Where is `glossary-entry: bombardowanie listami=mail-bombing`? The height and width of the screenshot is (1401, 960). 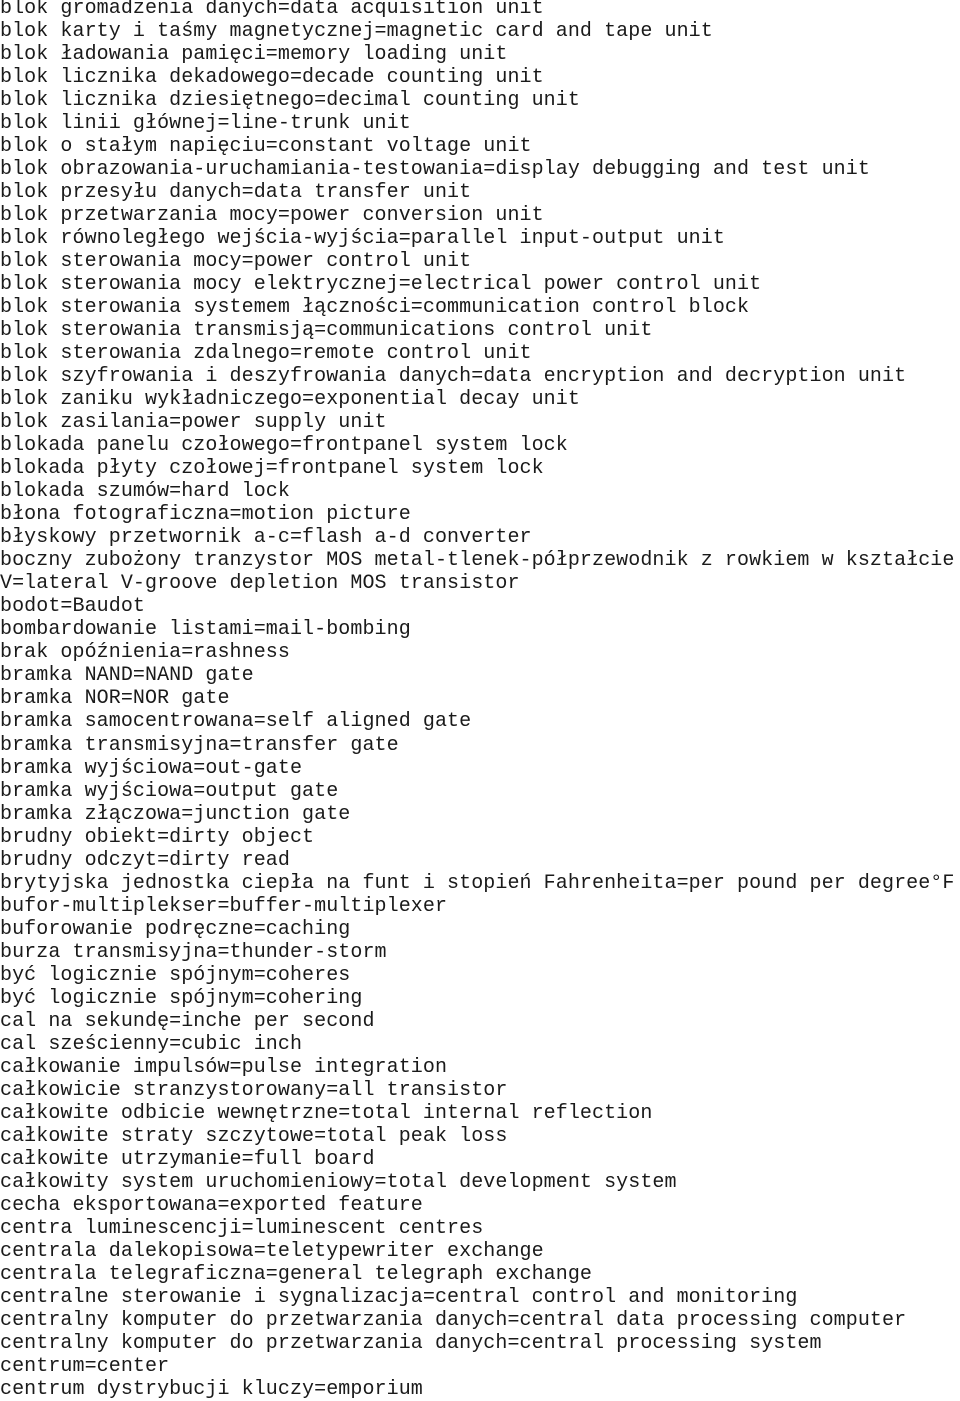 glossary-entry: bombardowanie listami=mail-bombing is located at coordinates (205, 630).